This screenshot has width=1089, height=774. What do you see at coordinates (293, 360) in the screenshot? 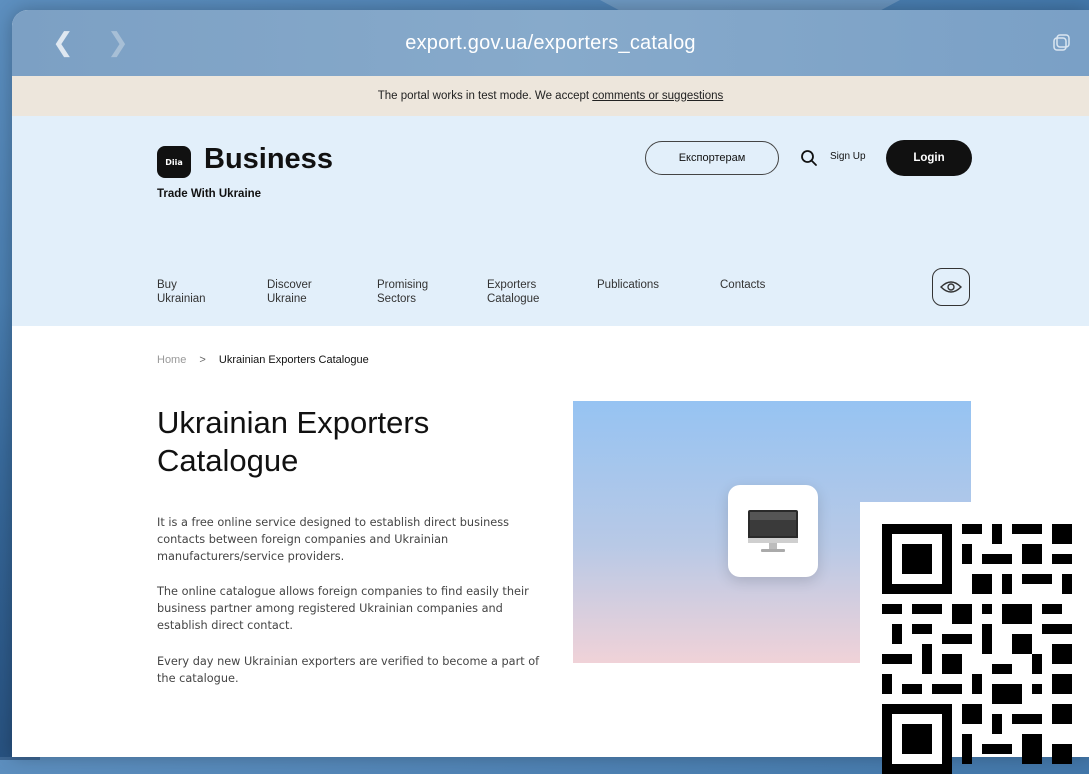
I see `breadcrumb-current: Ukrainian Exporters Catalogue` at bounding box center [293, 360].